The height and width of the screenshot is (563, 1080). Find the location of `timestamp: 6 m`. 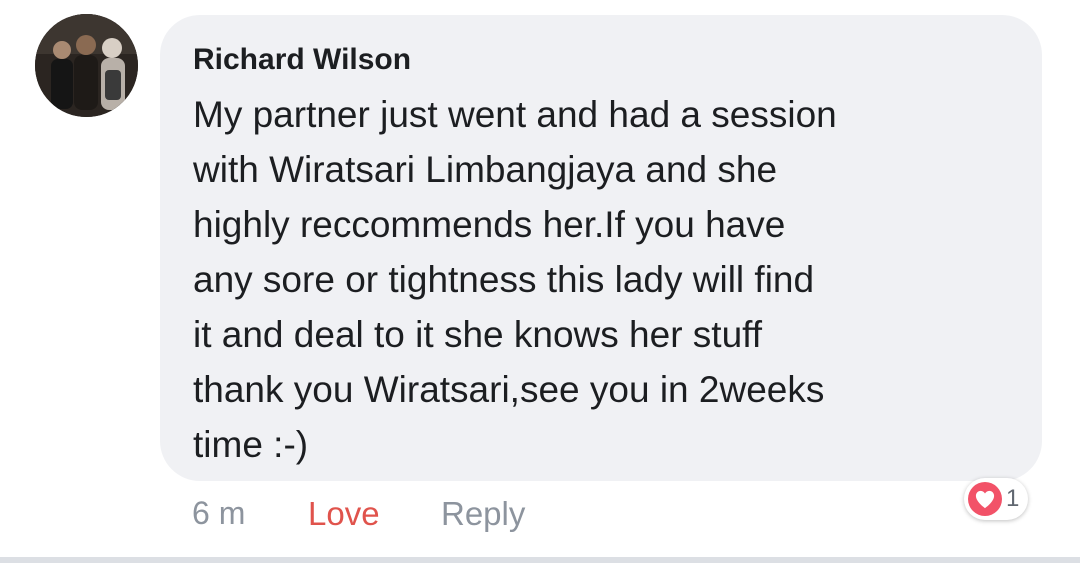

timestamp: 6 m is located at coordinates (218, 513).